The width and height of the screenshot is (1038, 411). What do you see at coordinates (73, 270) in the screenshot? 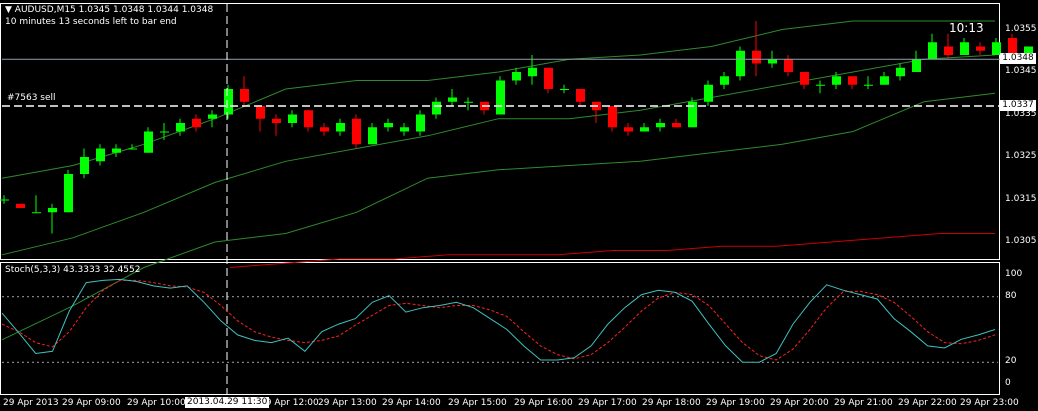
I see `stoch-title: Stoch(5,3,3) 43.3333 32.4552` at bounding box center [73, 270].